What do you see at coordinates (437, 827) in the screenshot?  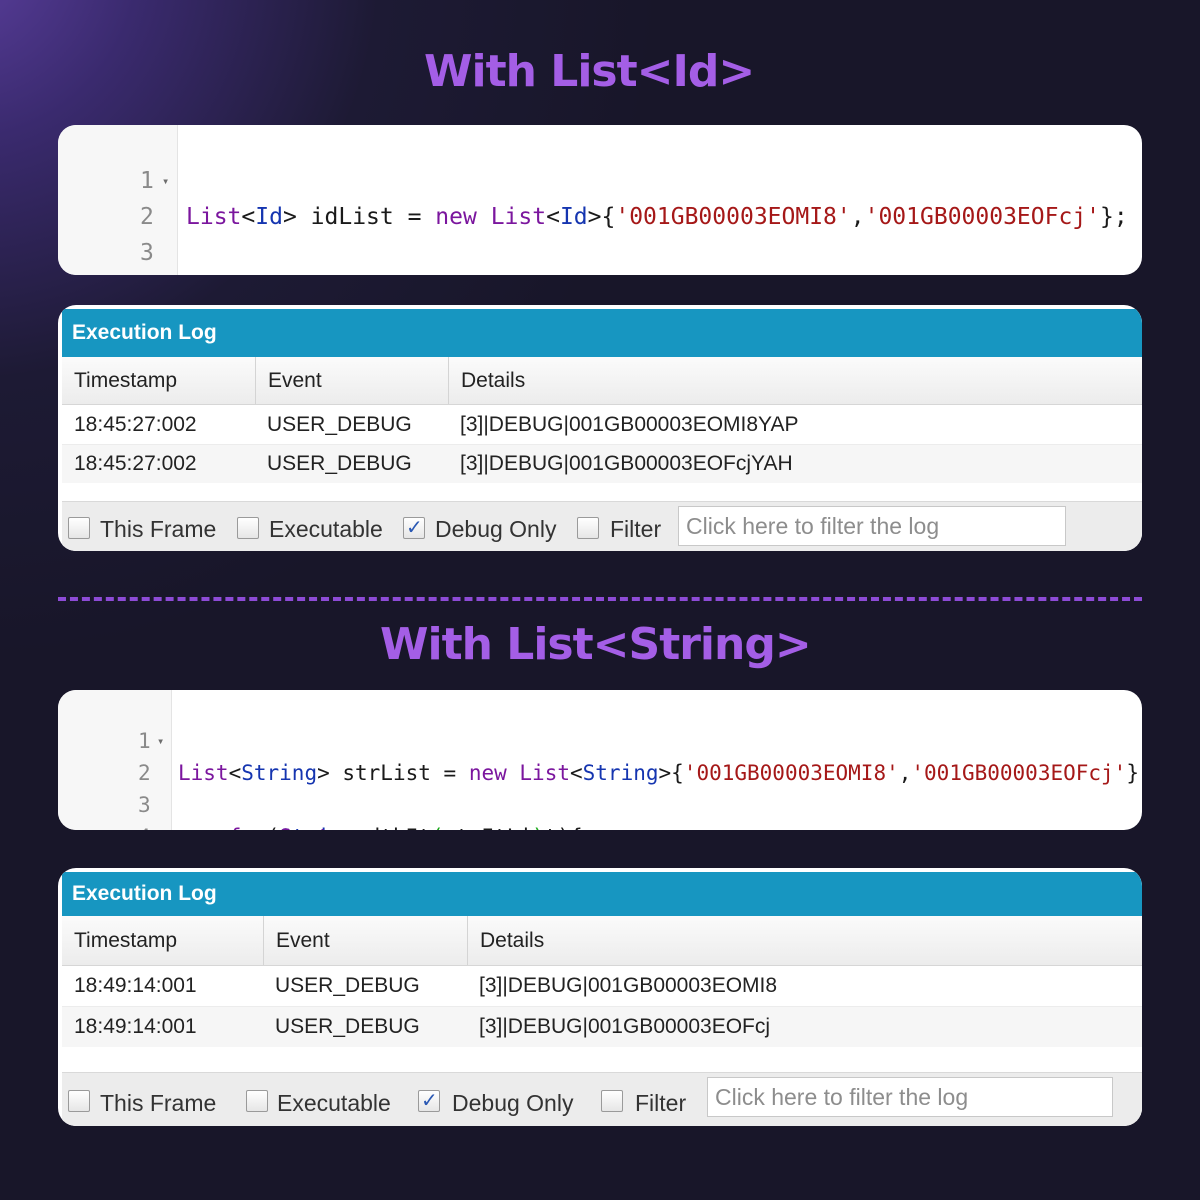 I see `code-token: (` at bounding box center [437, 827].